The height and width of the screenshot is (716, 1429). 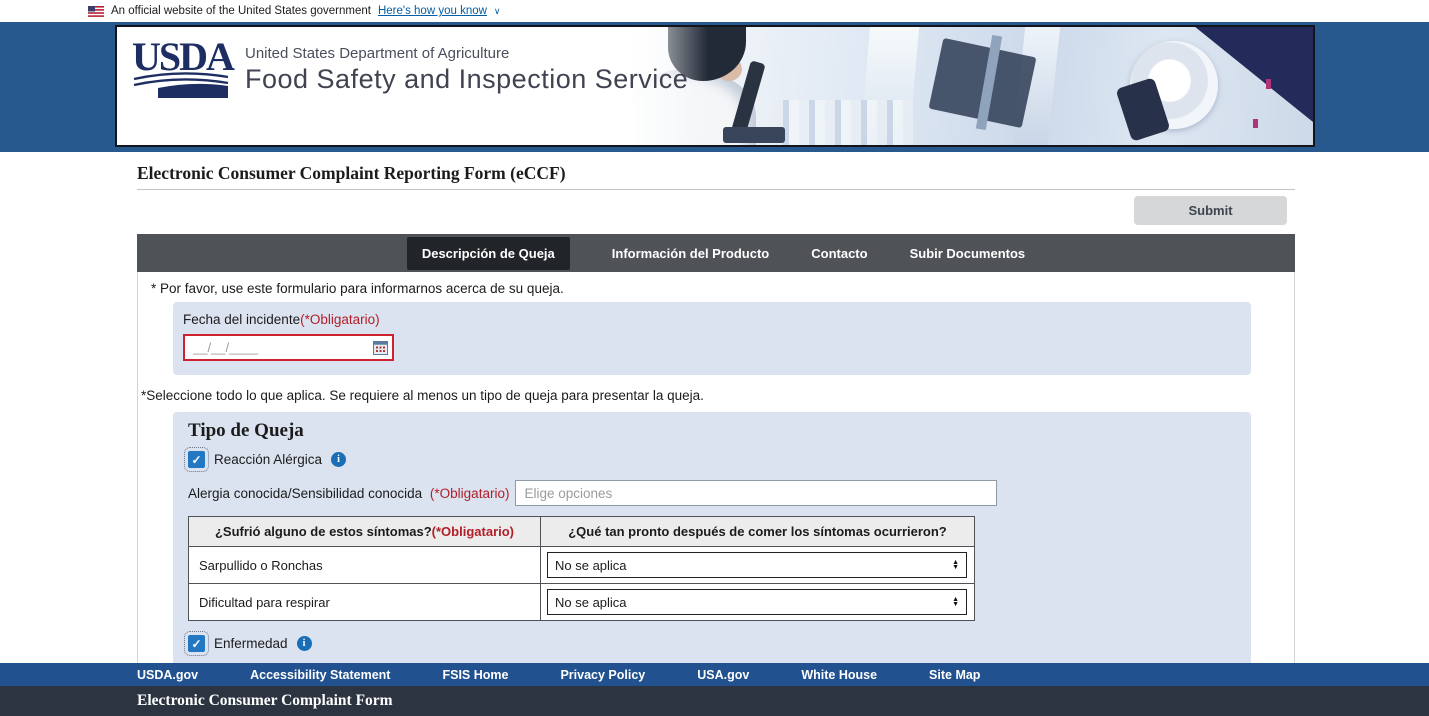 What do you see at coordinates (602, 675) in the screenshot?
I see `footer-link-privacy-policy: Privacy Policy` at bounding box center [602, 675].